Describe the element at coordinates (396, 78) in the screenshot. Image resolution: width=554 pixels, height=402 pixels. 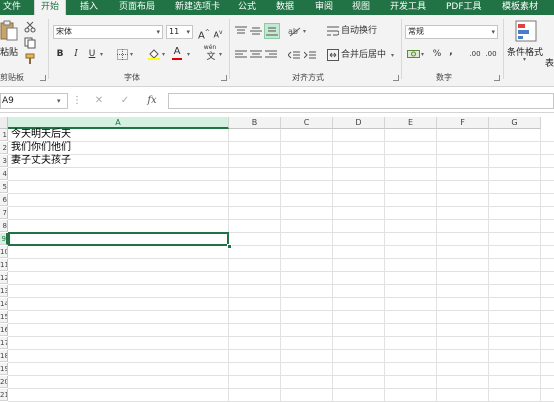
I see `alignment-dialog-launcher` at that location.